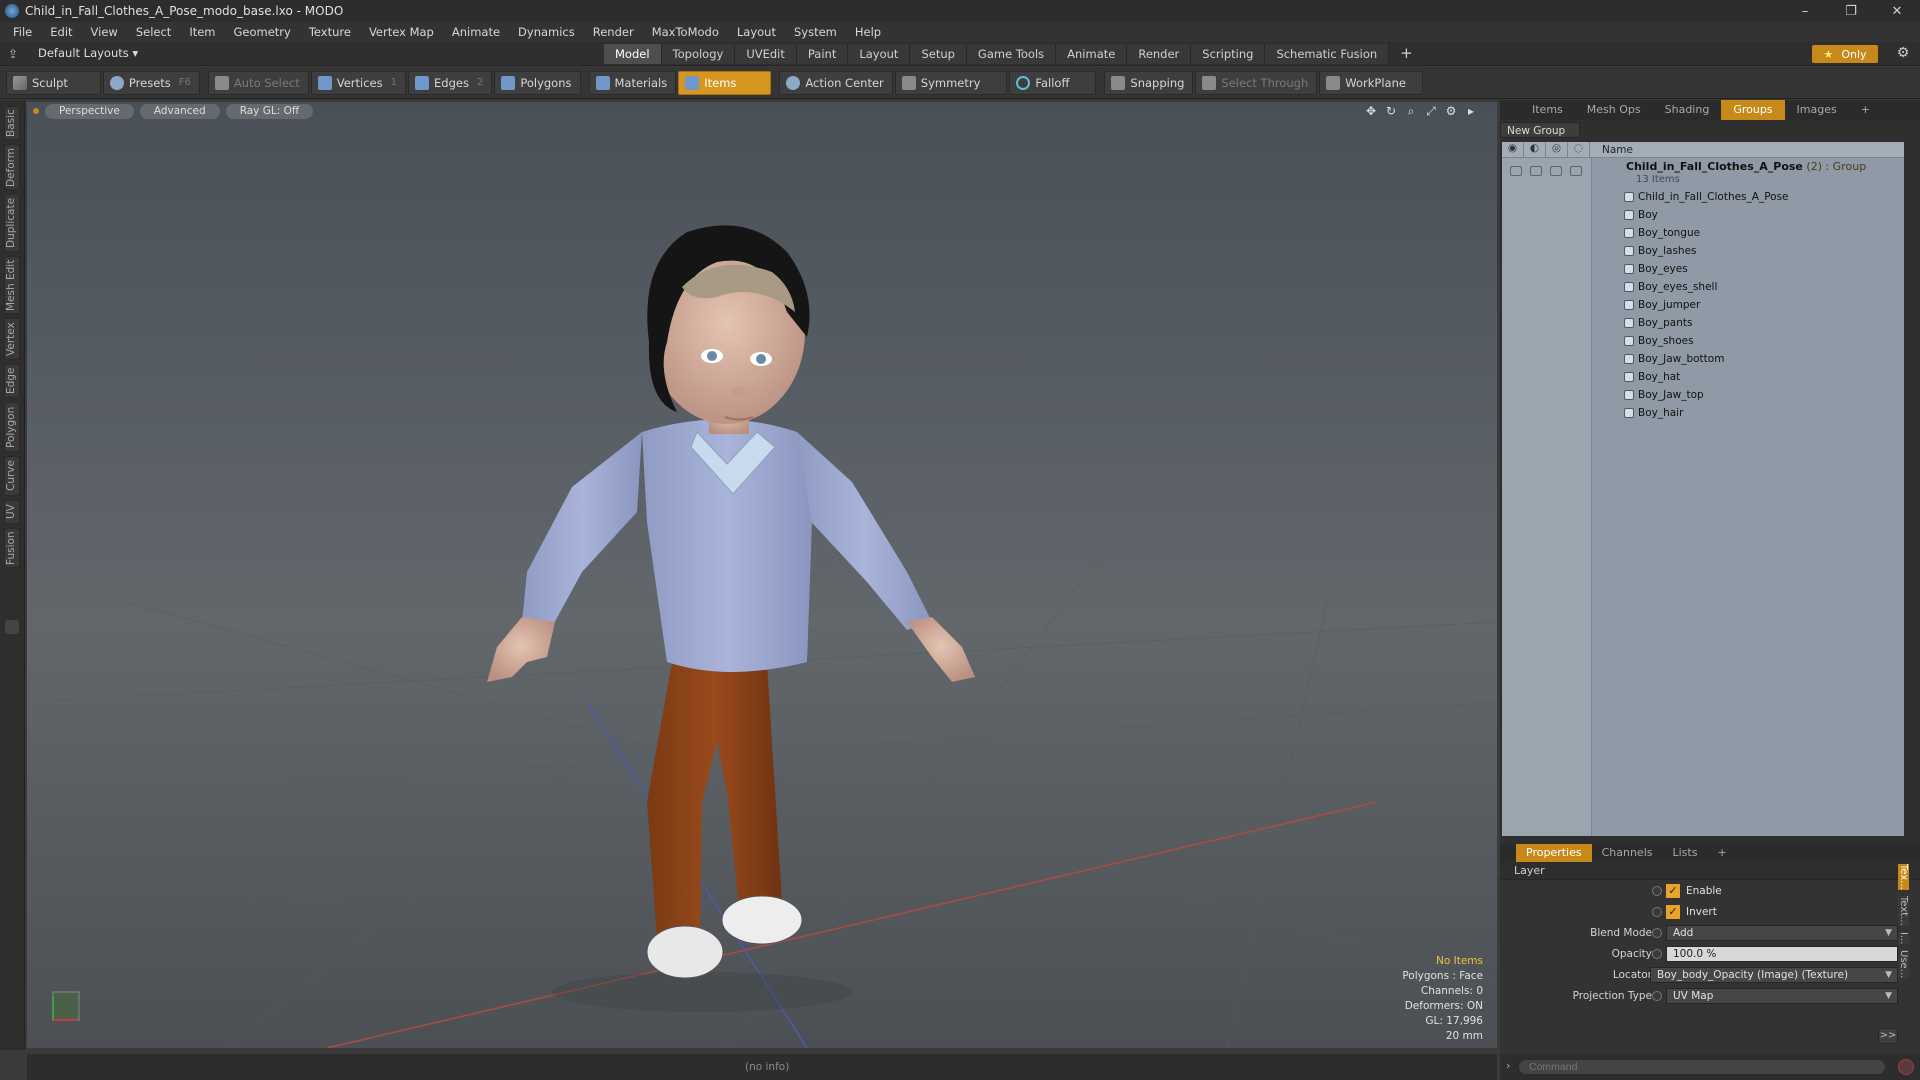  What do you see at coordinates (1627, 853) in the screenshot?
I see `tab-channels: Channels` at bounding box center [1627, 853].